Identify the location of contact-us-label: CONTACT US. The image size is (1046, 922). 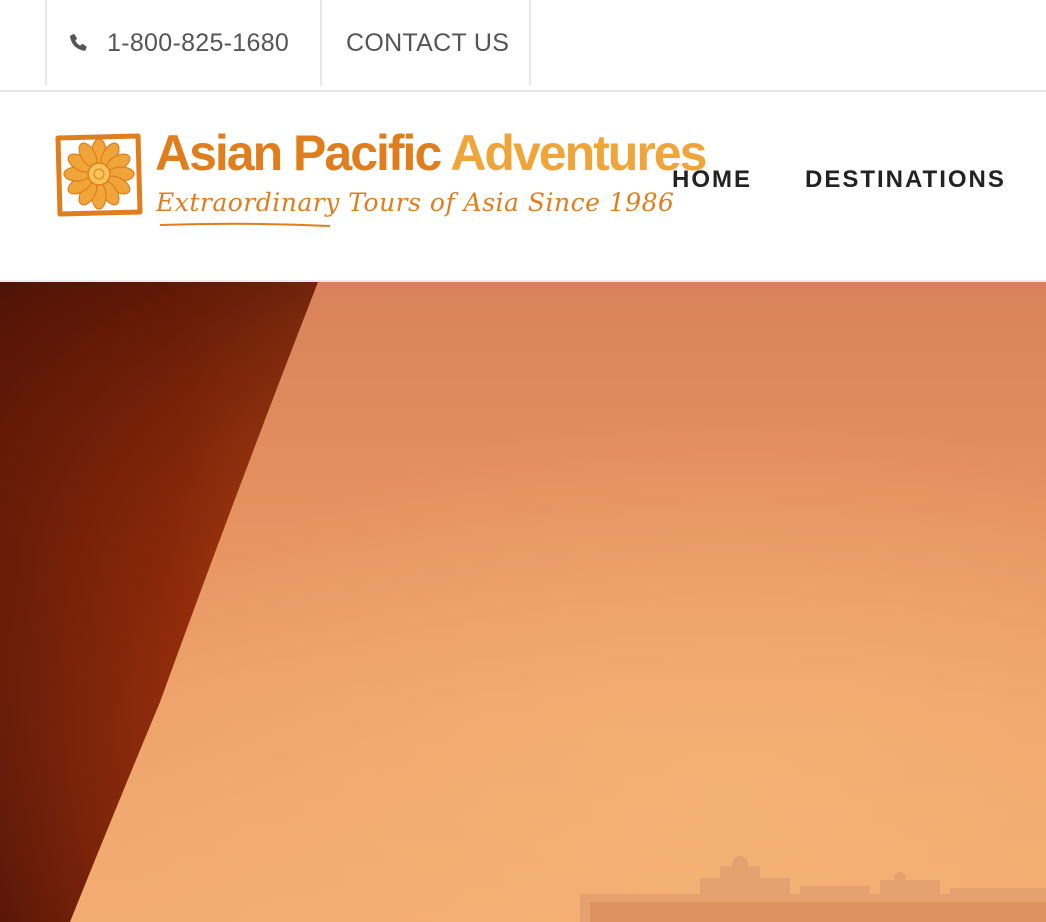
(428, 42).